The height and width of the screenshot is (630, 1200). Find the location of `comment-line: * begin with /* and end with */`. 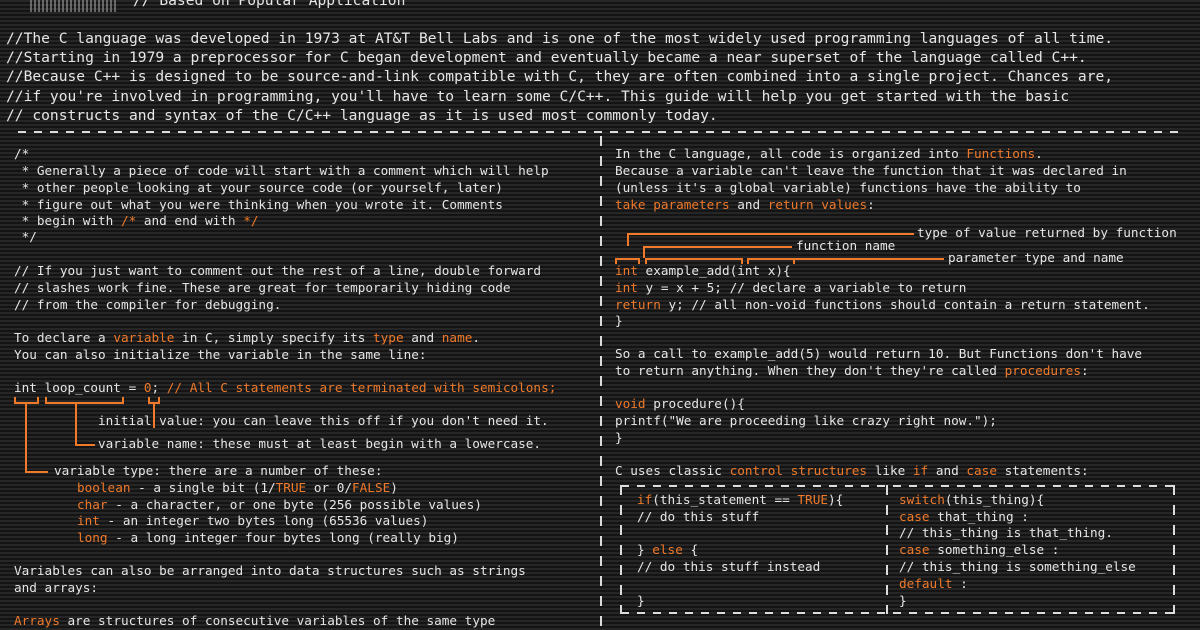

comment-line: * begin with /* and end with */ is located at coordinates (136, 220).